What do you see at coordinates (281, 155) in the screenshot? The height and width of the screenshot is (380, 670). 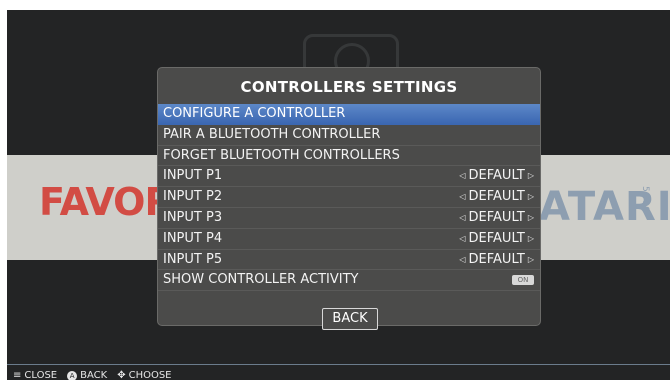 I see `menu-item-label: FORGET BLUETOOTH CONTROLLERS` at bounding box center [281, 155].